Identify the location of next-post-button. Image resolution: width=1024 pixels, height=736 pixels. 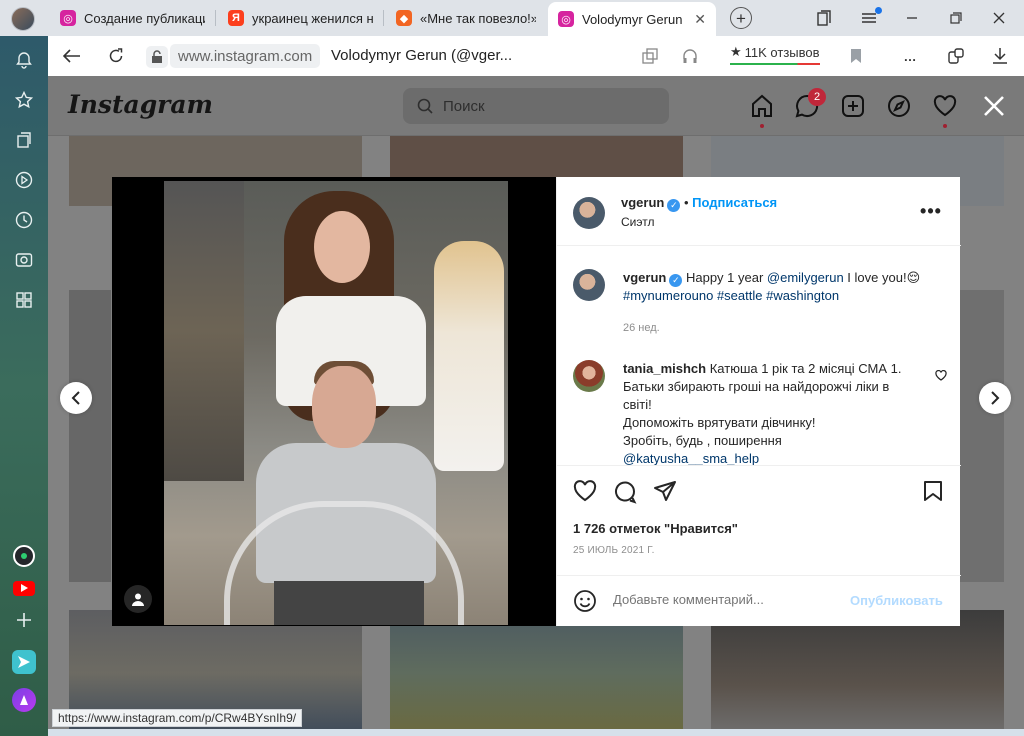
(995, 398).